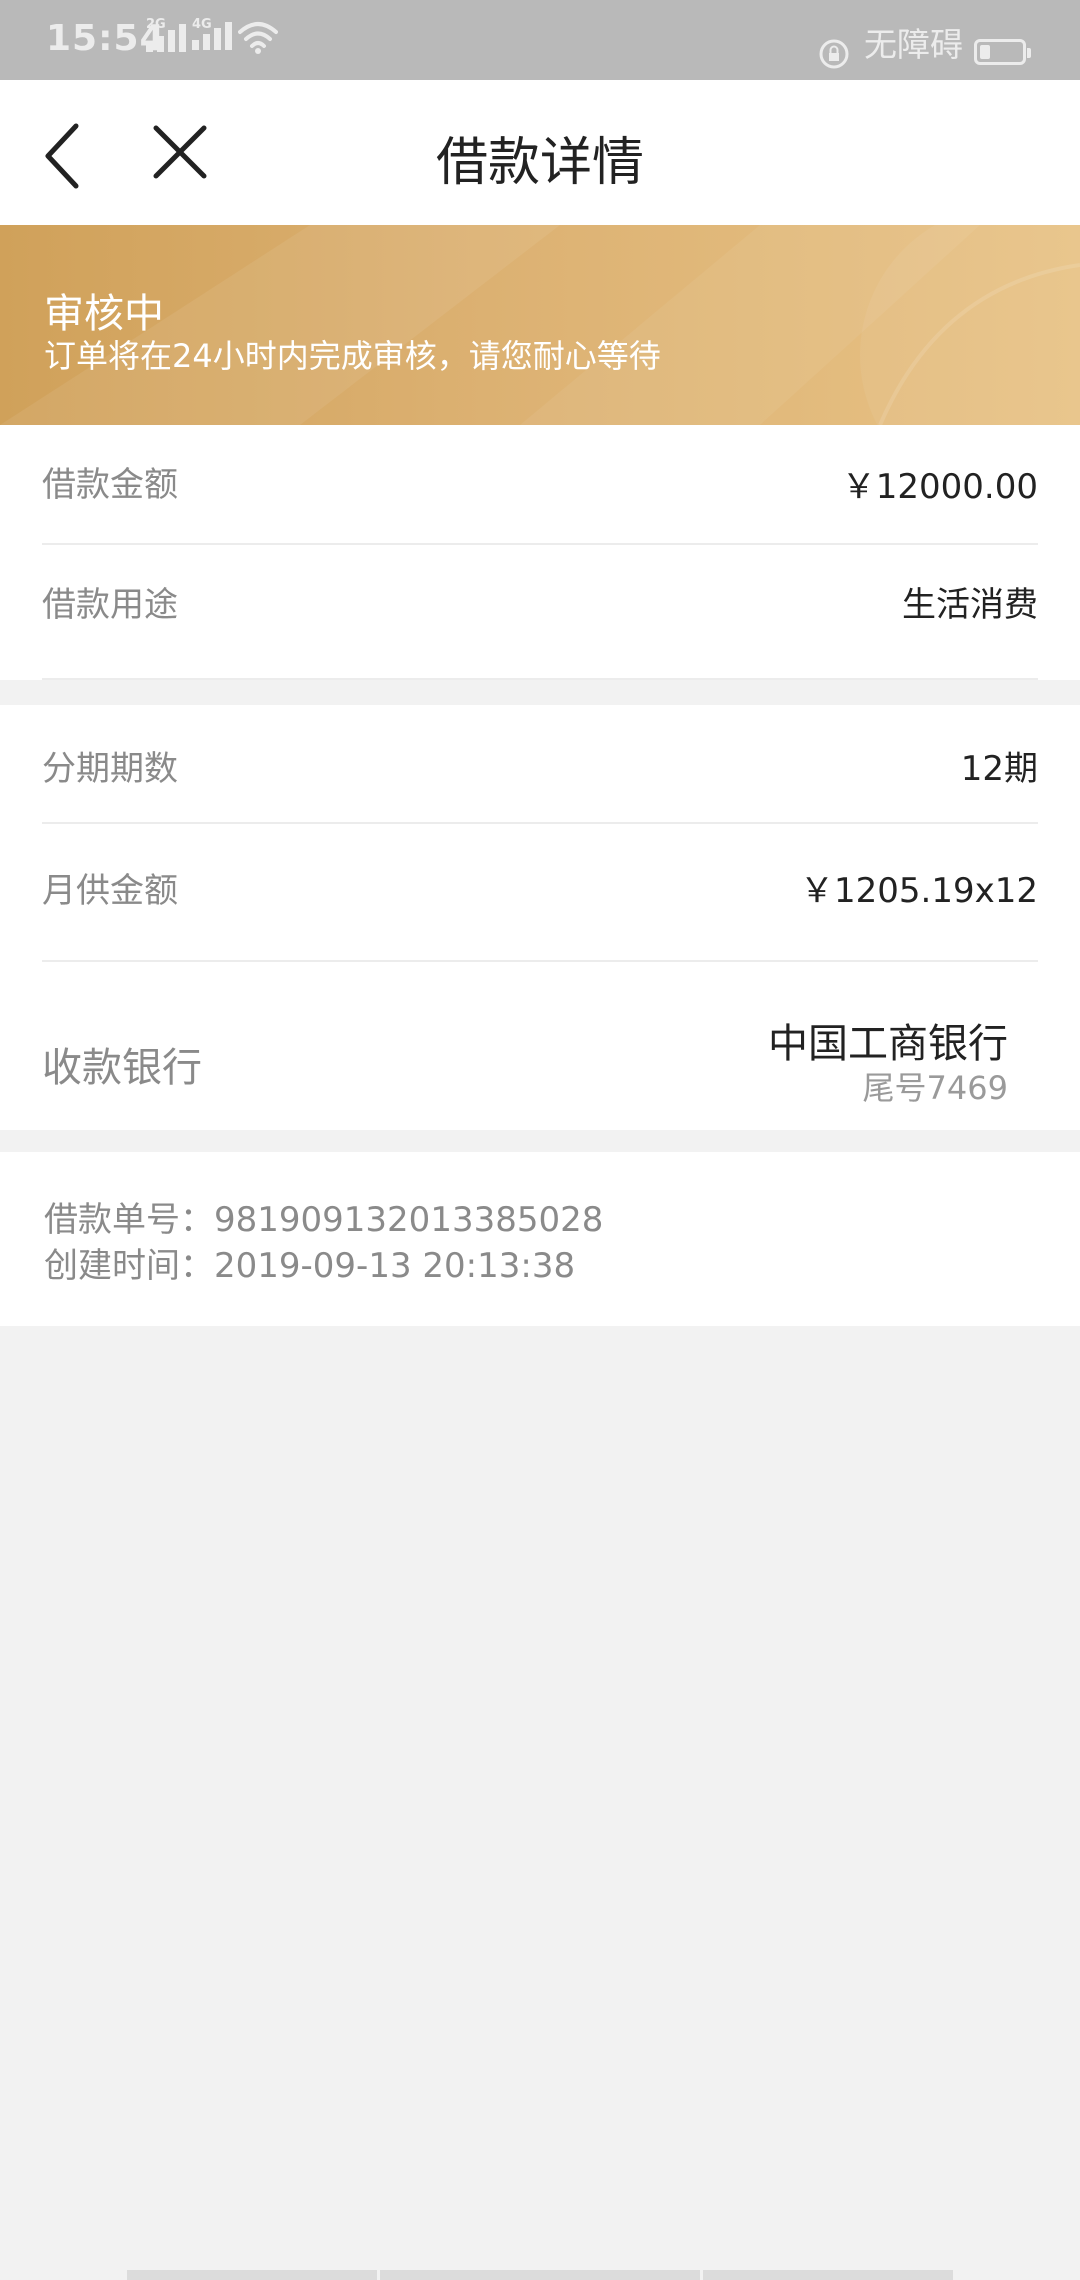 Image resolution: width=1080 pixels, height=2280 pixels. I want to click on page-title: 借款详情, so click(539, 163).